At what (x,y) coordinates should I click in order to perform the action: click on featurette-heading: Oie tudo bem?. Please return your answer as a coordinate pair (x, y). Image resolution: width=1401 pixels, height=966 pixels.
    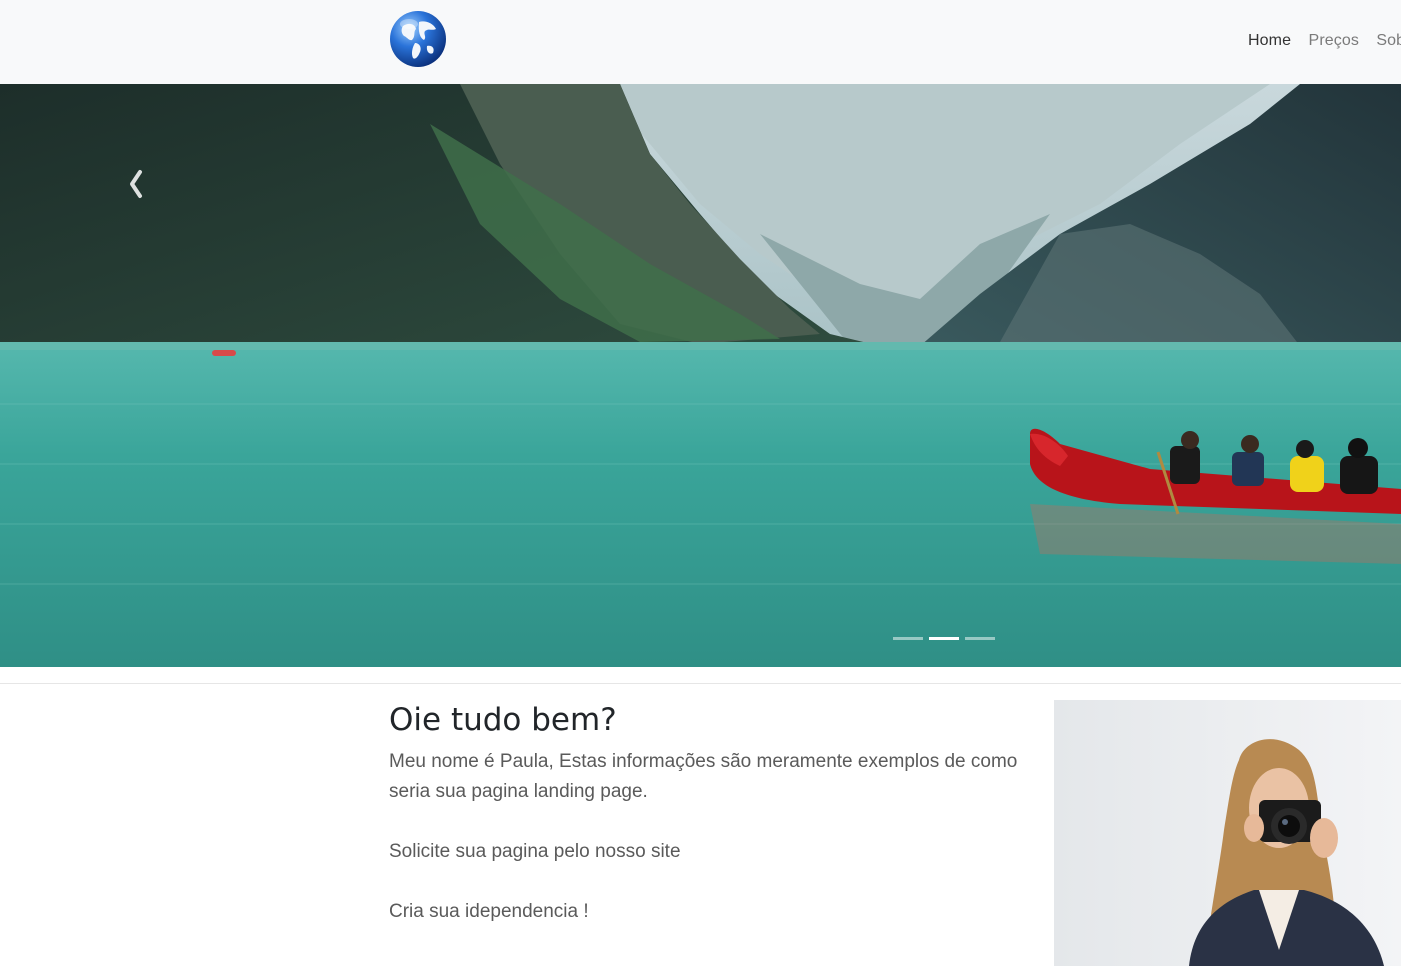
    Looking at the image, I should click on (503, 720).